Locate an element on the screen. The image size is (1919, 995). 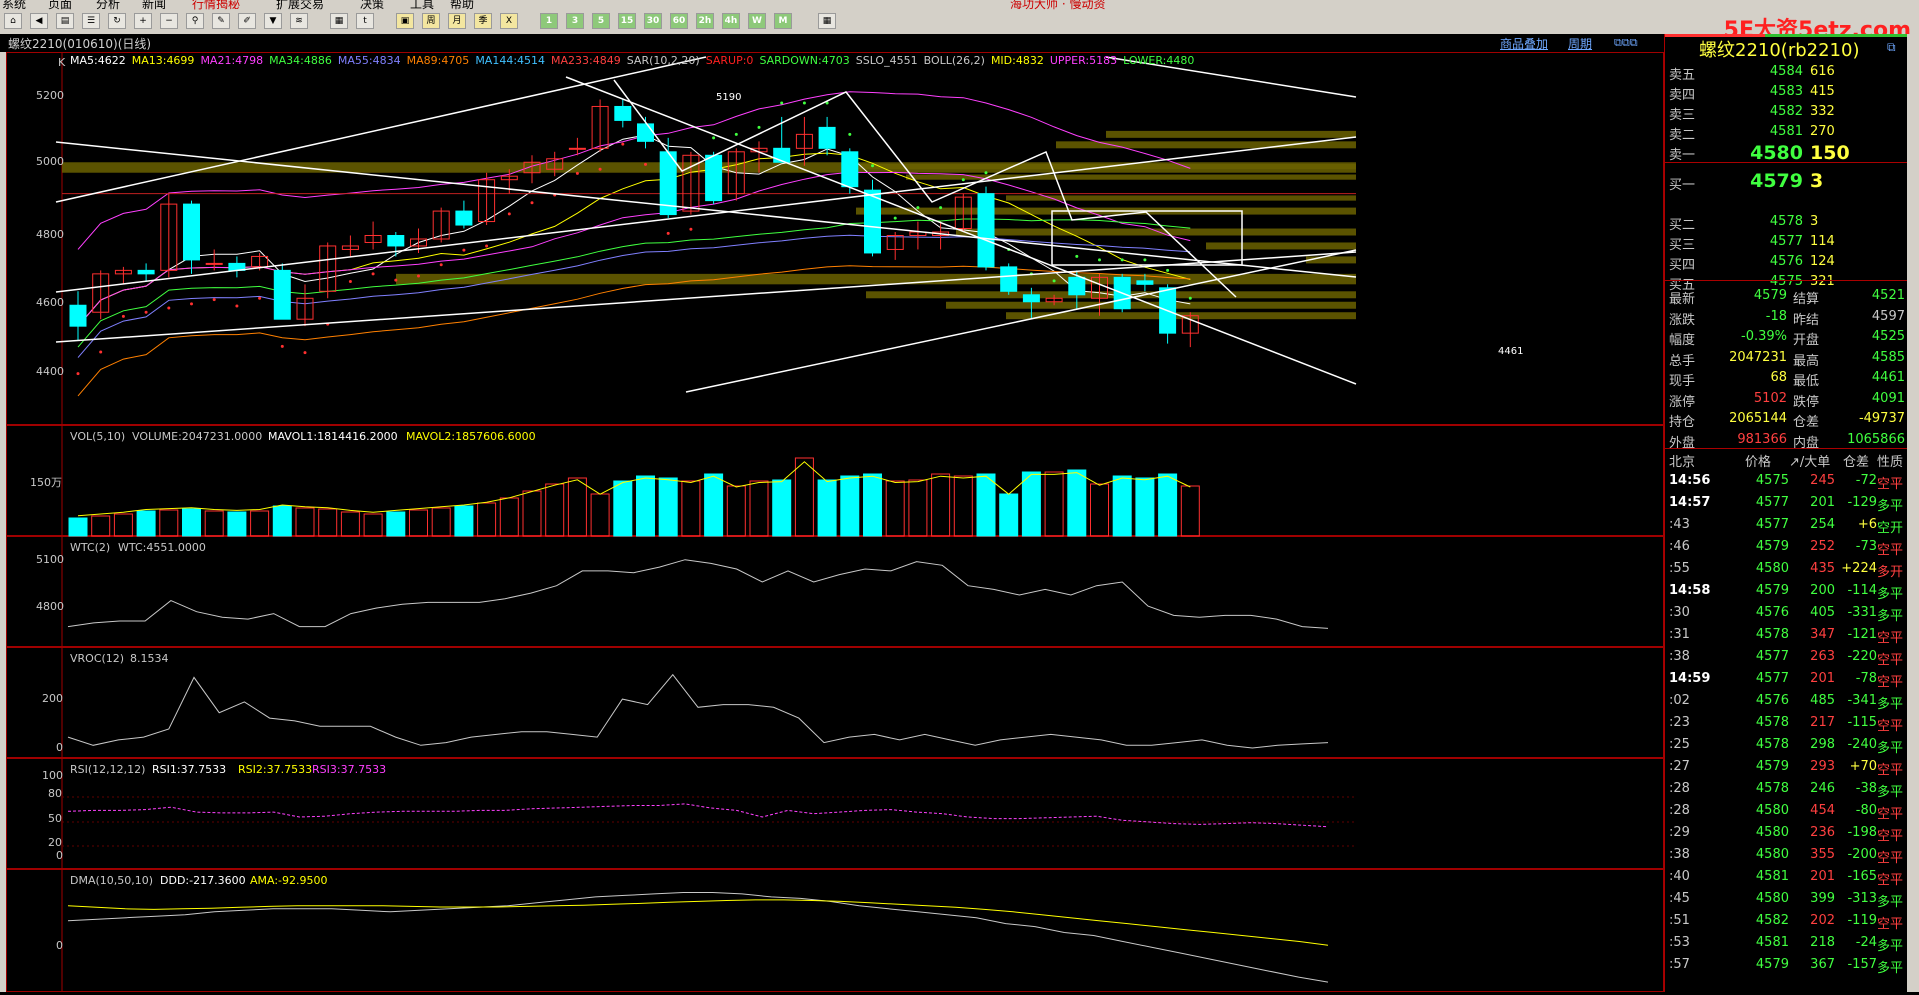
menu-item-analysis: 分析 is located at coordinates (108, 5).